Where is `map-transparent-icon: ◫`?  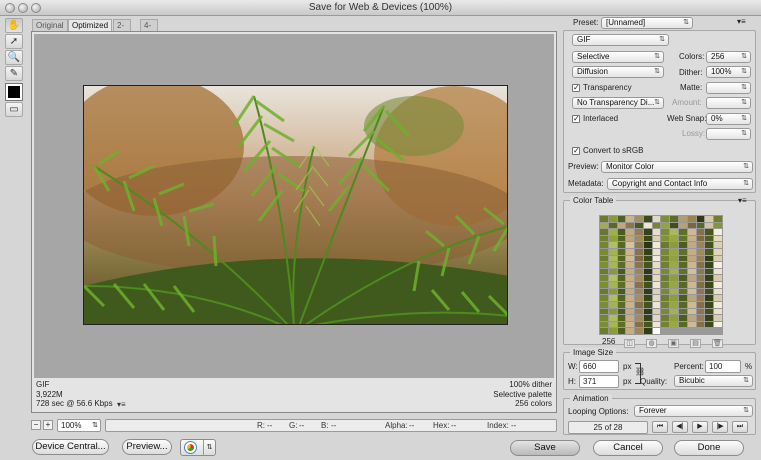 map-transparent-icon: ◫ is located at coordinates (629, 343).